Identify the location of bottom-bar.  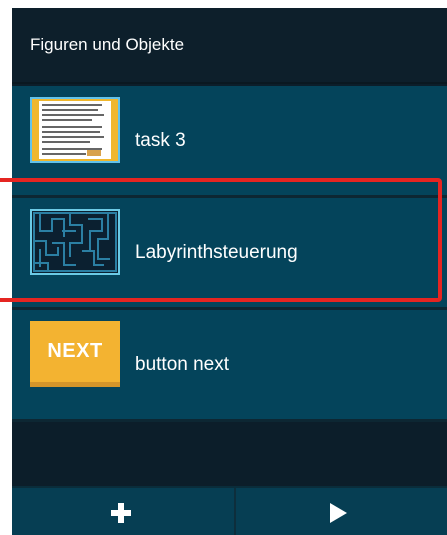
(229, 510).